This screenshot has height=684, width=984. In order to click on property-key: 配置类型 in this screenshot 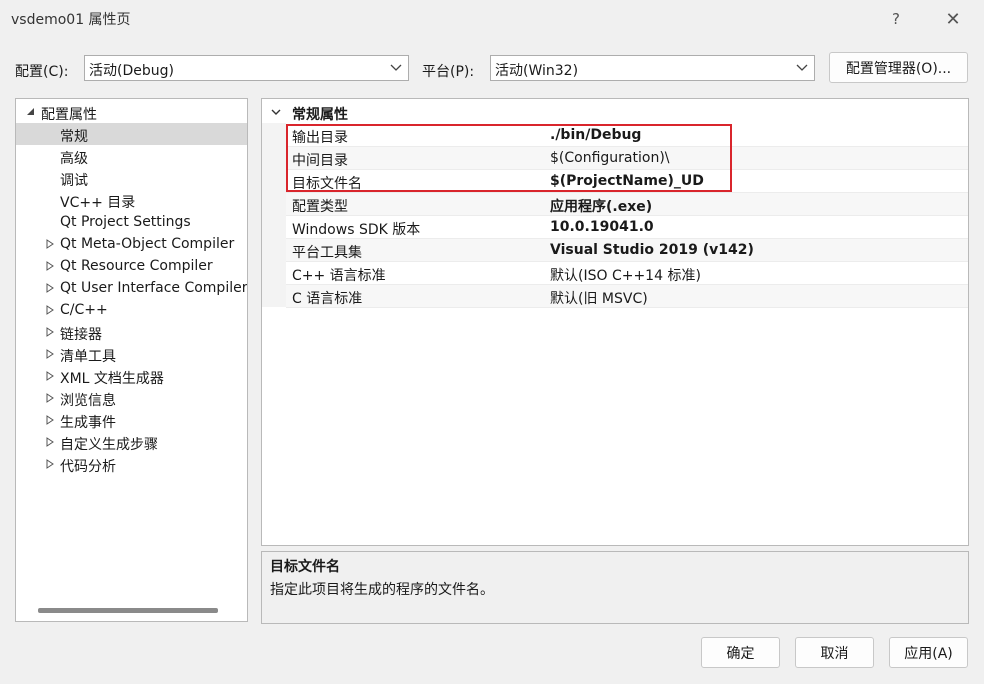, I will do `click(320, 207)`.